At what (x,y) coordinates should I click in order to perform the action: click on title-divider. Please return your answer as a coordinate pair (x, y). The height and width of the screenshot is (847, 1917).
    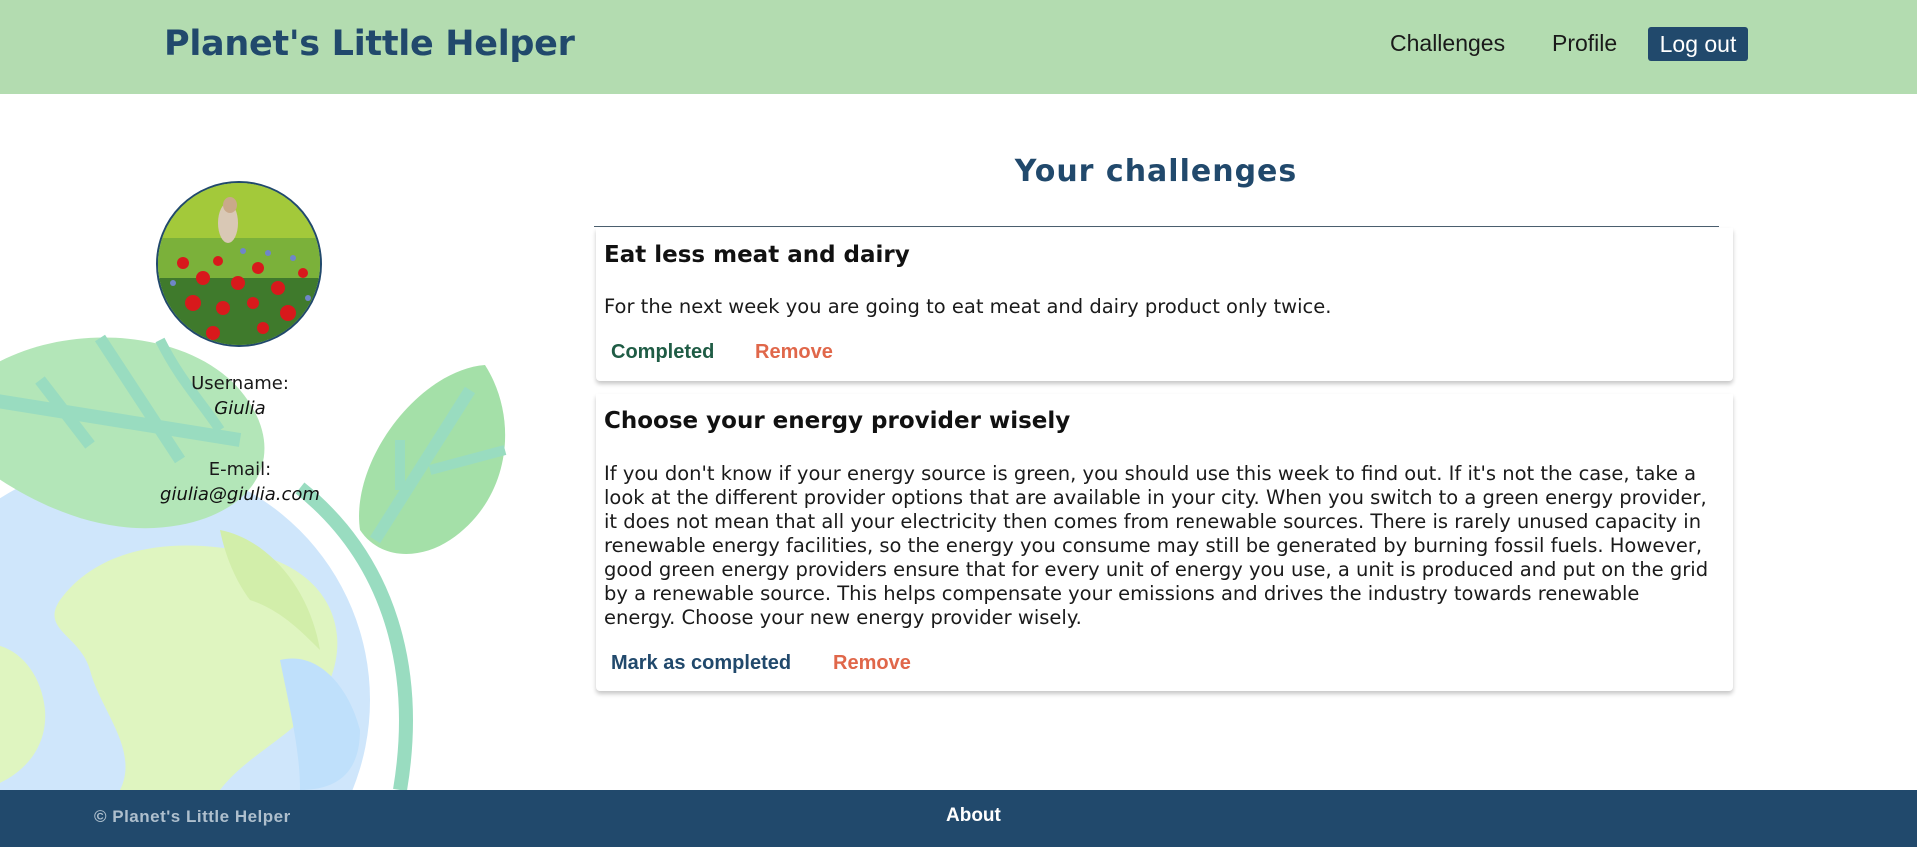
    Looking at the image, I should click on (1156, 226).